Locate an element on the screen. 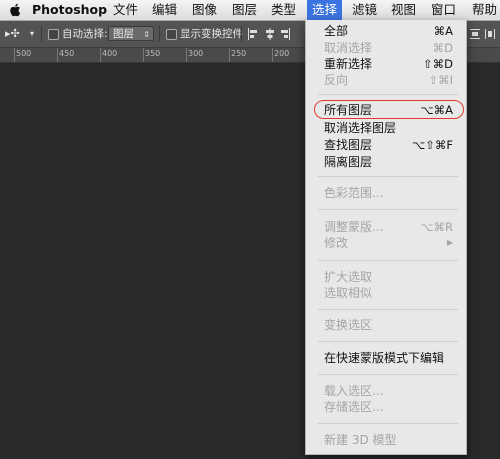 Image resolution: width=500 pixels, height=459 pixels. auto-select-checkbox is located at coordinates (53, 34).